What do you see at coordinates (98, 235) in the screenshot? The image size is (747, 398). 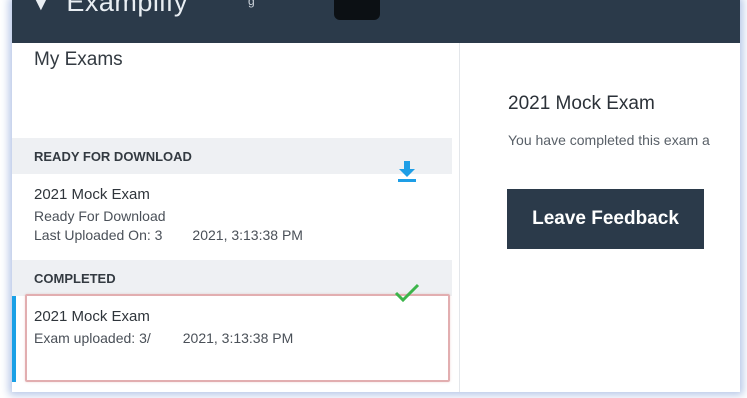 I see `item-detail-prefix: Last Uploaded On: 3` at bounding box center [98, 235].